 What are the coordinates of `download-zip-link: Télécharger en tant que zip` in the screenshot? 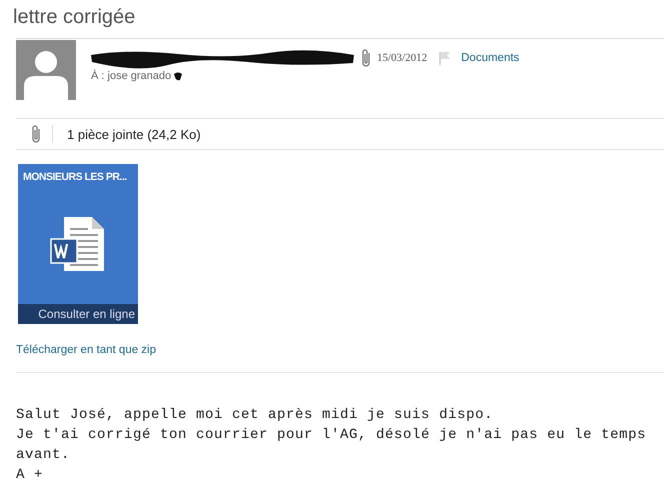 It's located at (86, 350).